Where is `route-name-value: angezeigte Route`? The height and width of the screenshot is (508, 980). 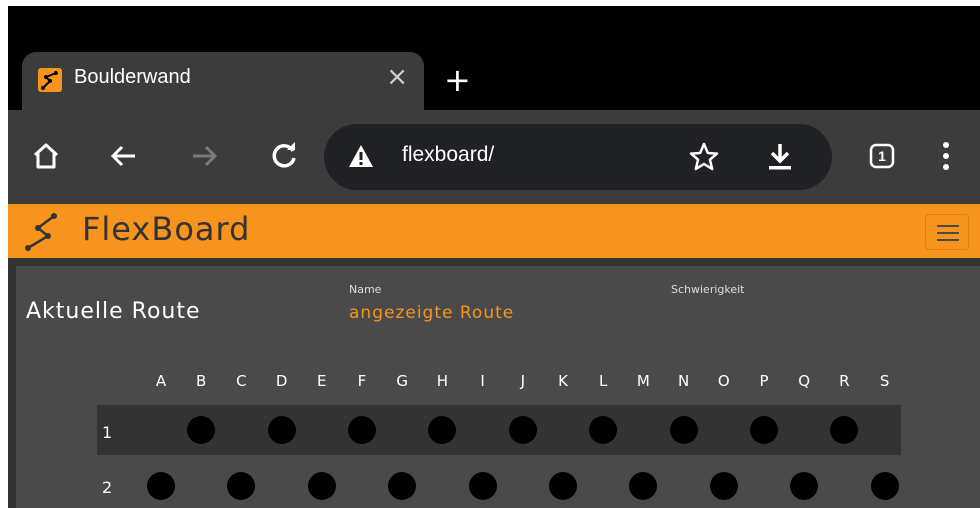
route-name-value: angezeigte Route is located at coordinates (432, 313).